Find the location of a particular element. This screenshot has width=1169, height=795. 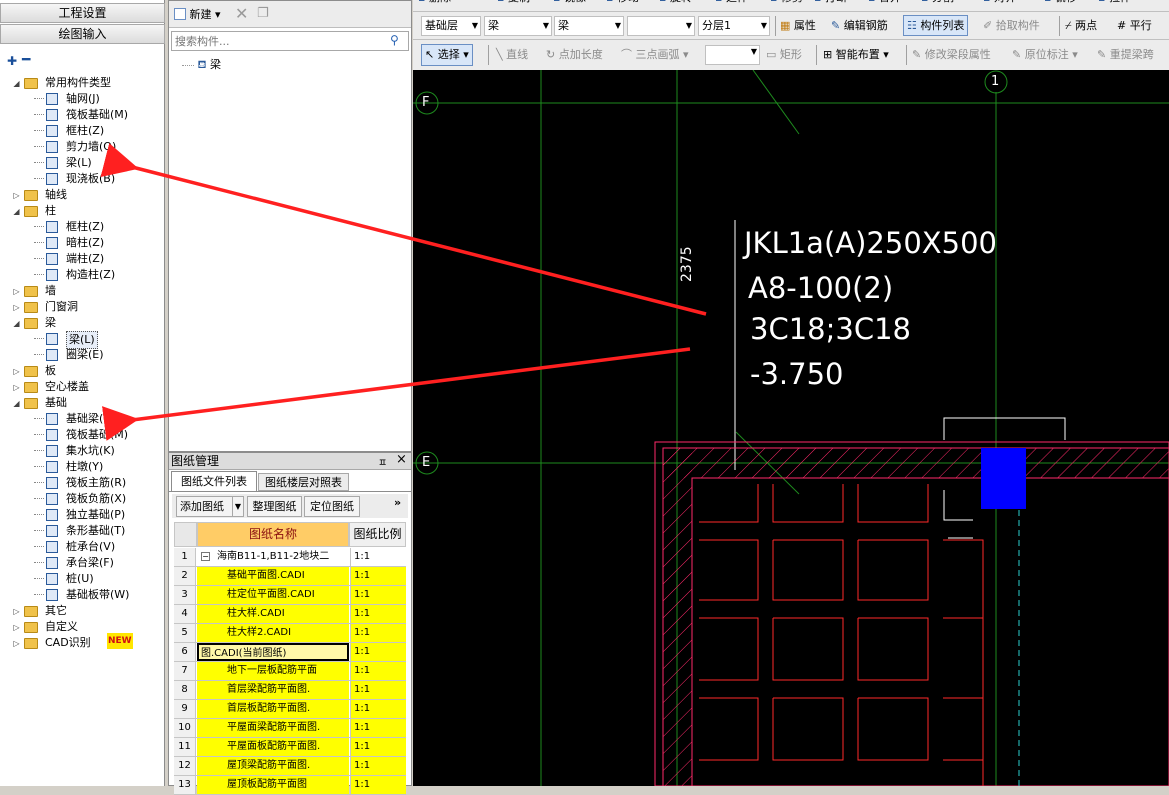

organize-drawing-button: 整理图纸 is located at coordinates (274, 506).